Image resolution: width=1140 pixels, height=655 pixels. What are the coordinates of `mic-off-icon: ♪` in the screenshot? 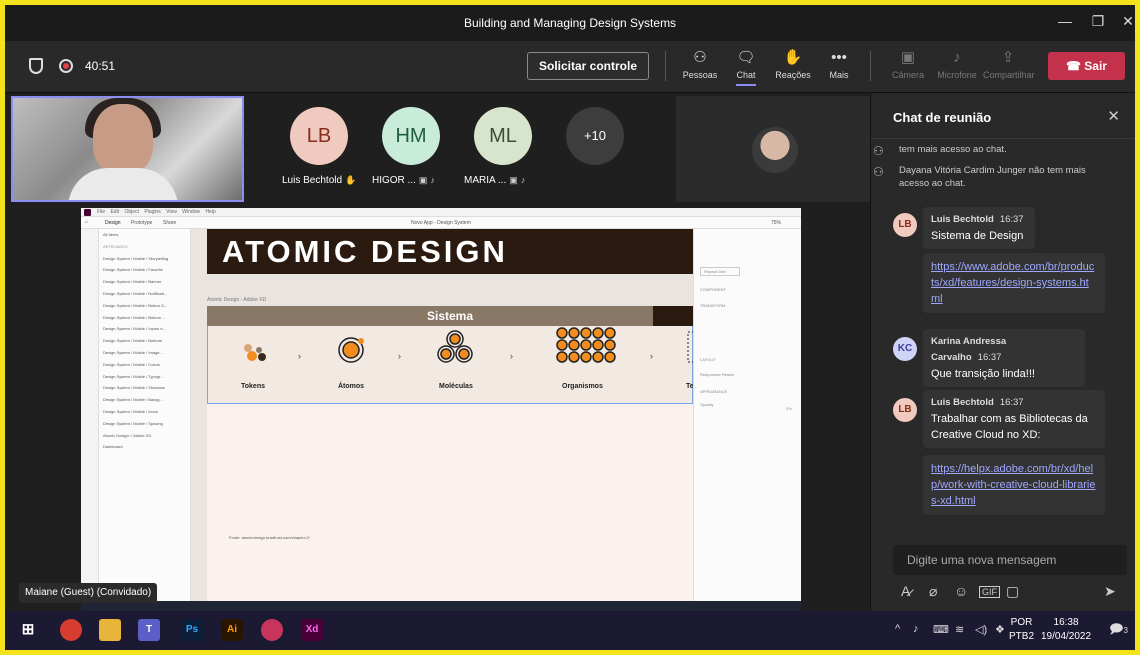 It's located at (432, 180).